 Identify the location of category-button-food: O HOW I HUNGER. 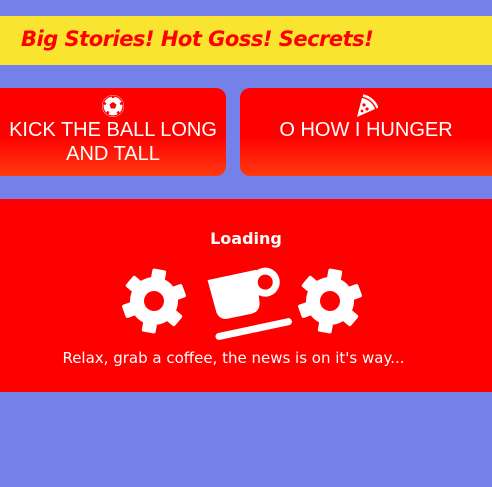
(366, 132).